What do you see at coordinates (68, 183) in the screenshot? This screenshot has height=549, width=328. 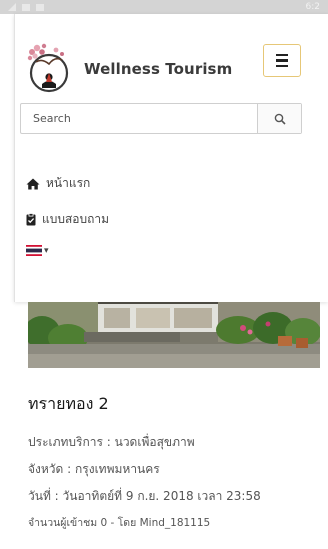 I see `nav-item-label: หน้าแรก` at bounding box center [68, 183].